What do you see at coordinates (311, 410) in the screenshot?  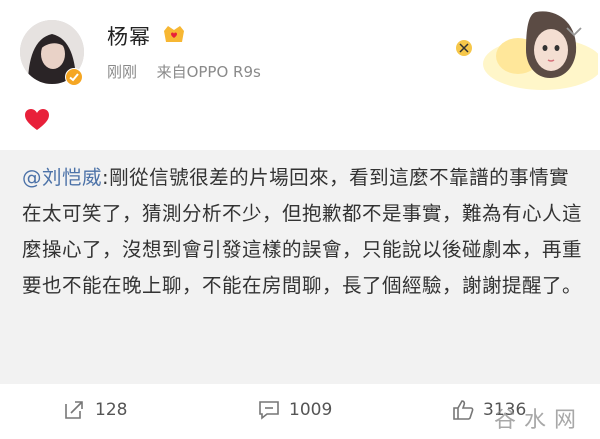 I see `comment-count: 1009` at bounding box center [311, 410].